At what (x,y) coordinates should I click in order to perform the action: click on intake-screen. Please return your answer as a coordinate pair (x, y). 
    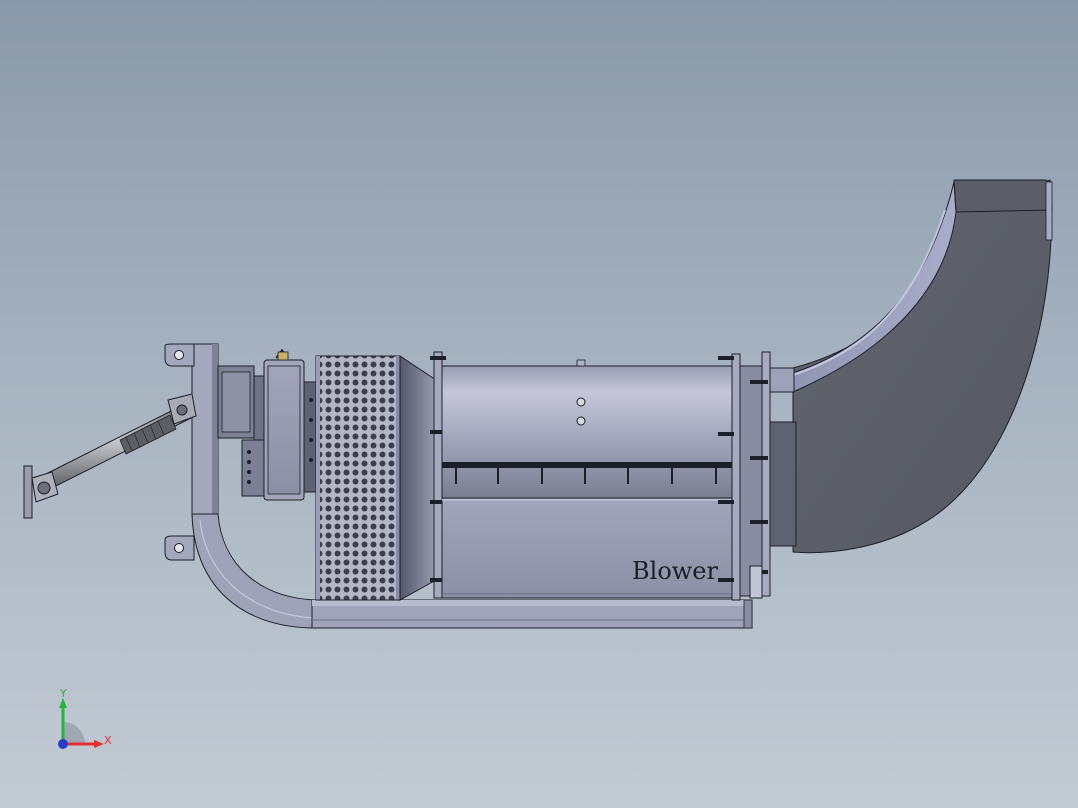
    Looking at the image, I should click on (358, 478).